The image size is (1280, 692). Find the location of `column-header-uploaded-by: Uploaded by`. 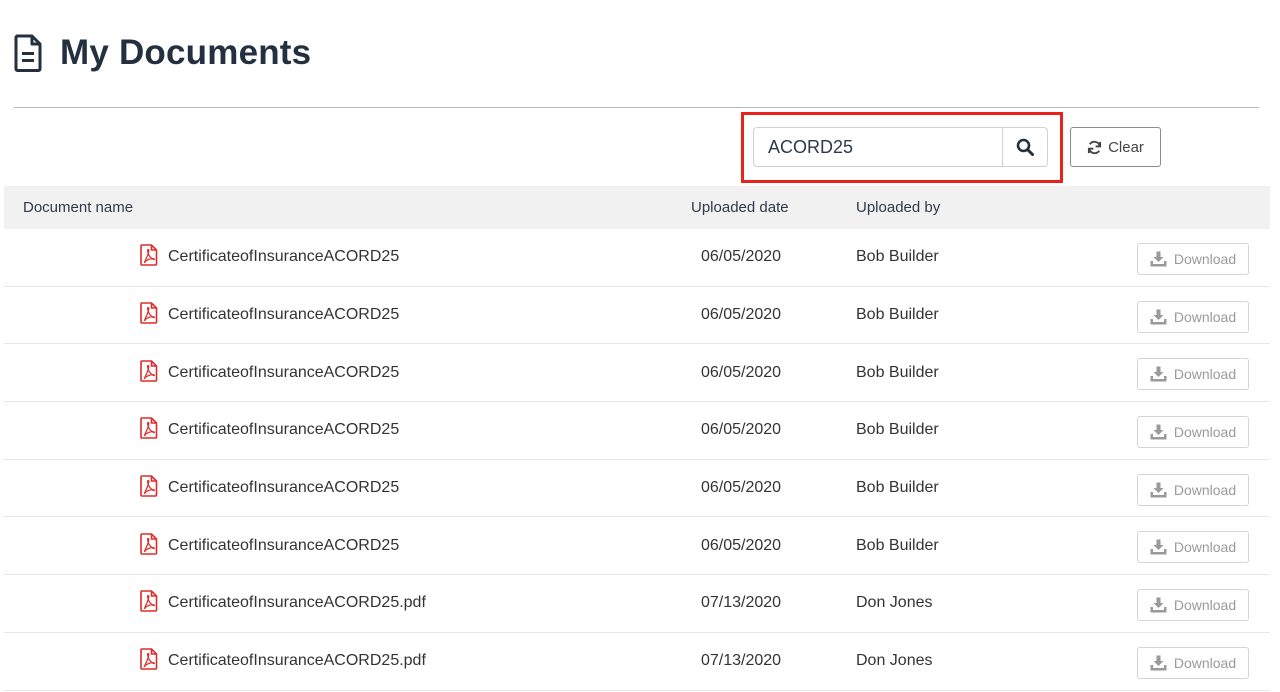

column-header-uploaded-by: Uploaded by is located at coordinates (898, 207).